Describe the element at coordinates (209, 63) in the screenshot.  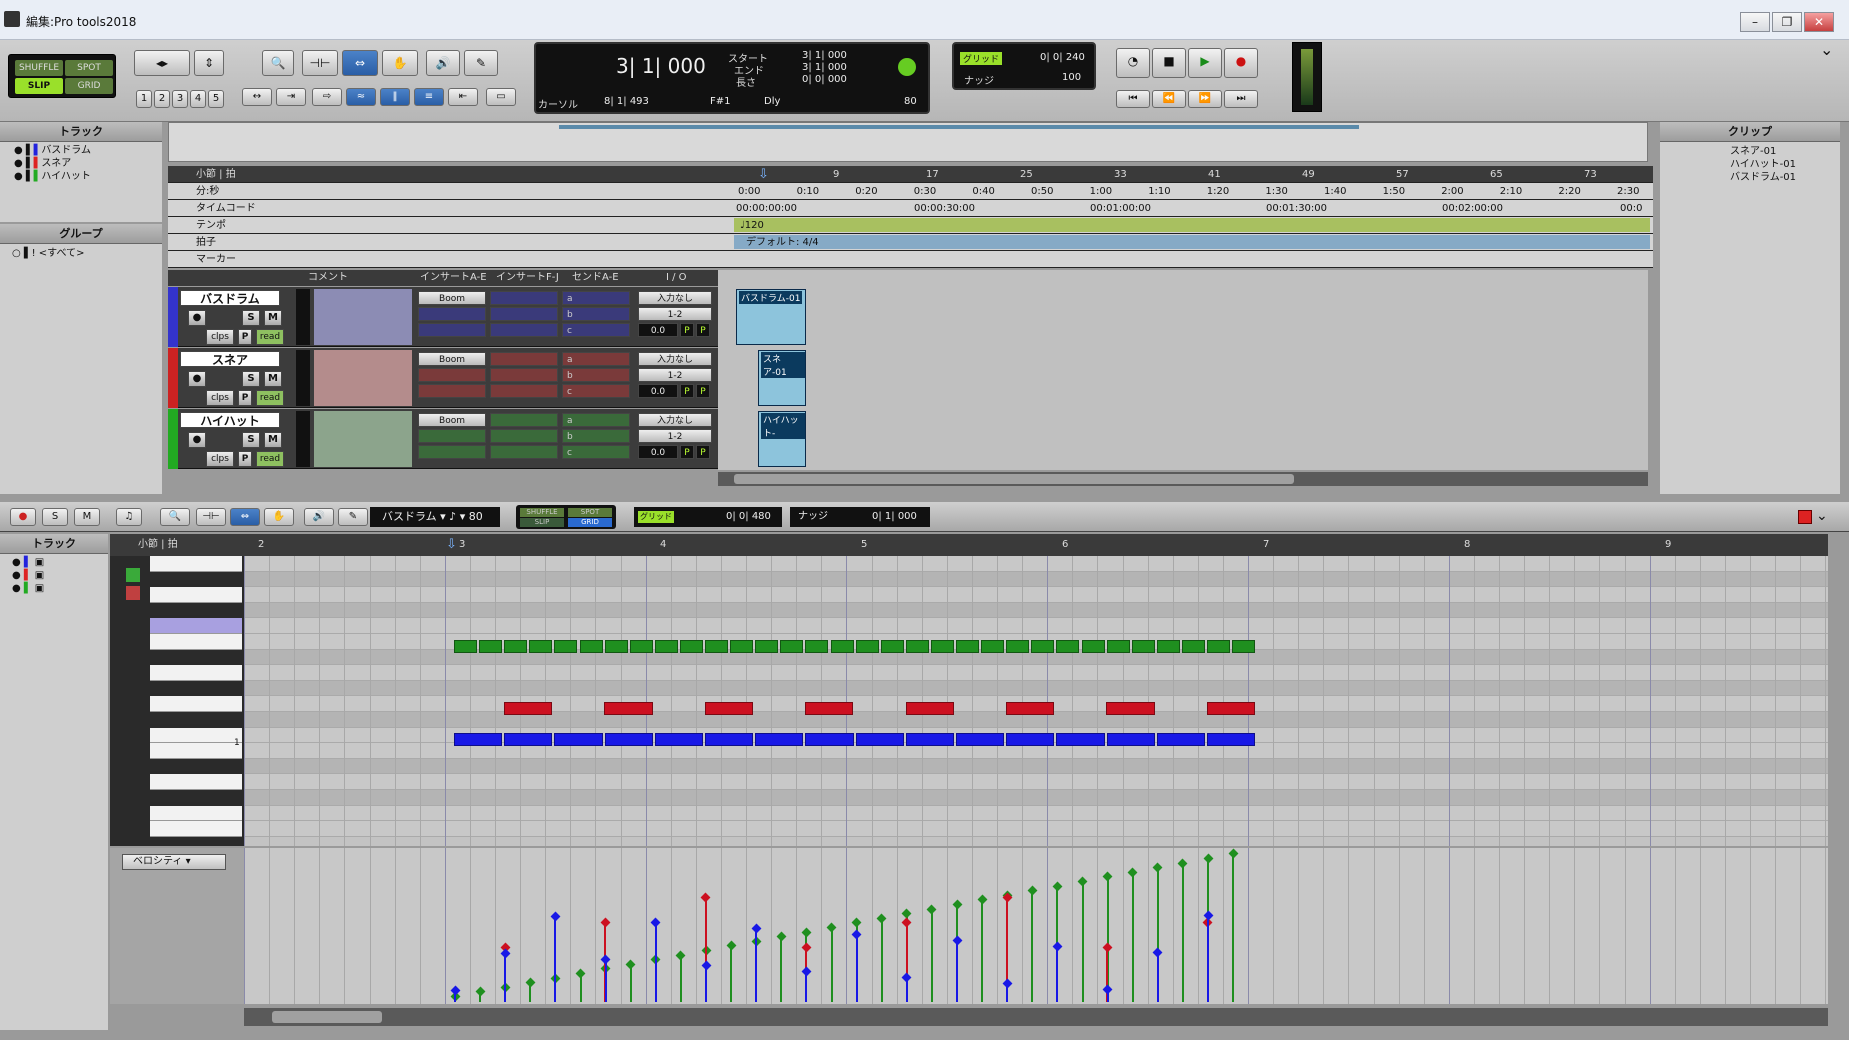
I see `zoom-vertical-button: ⇕` at that location.